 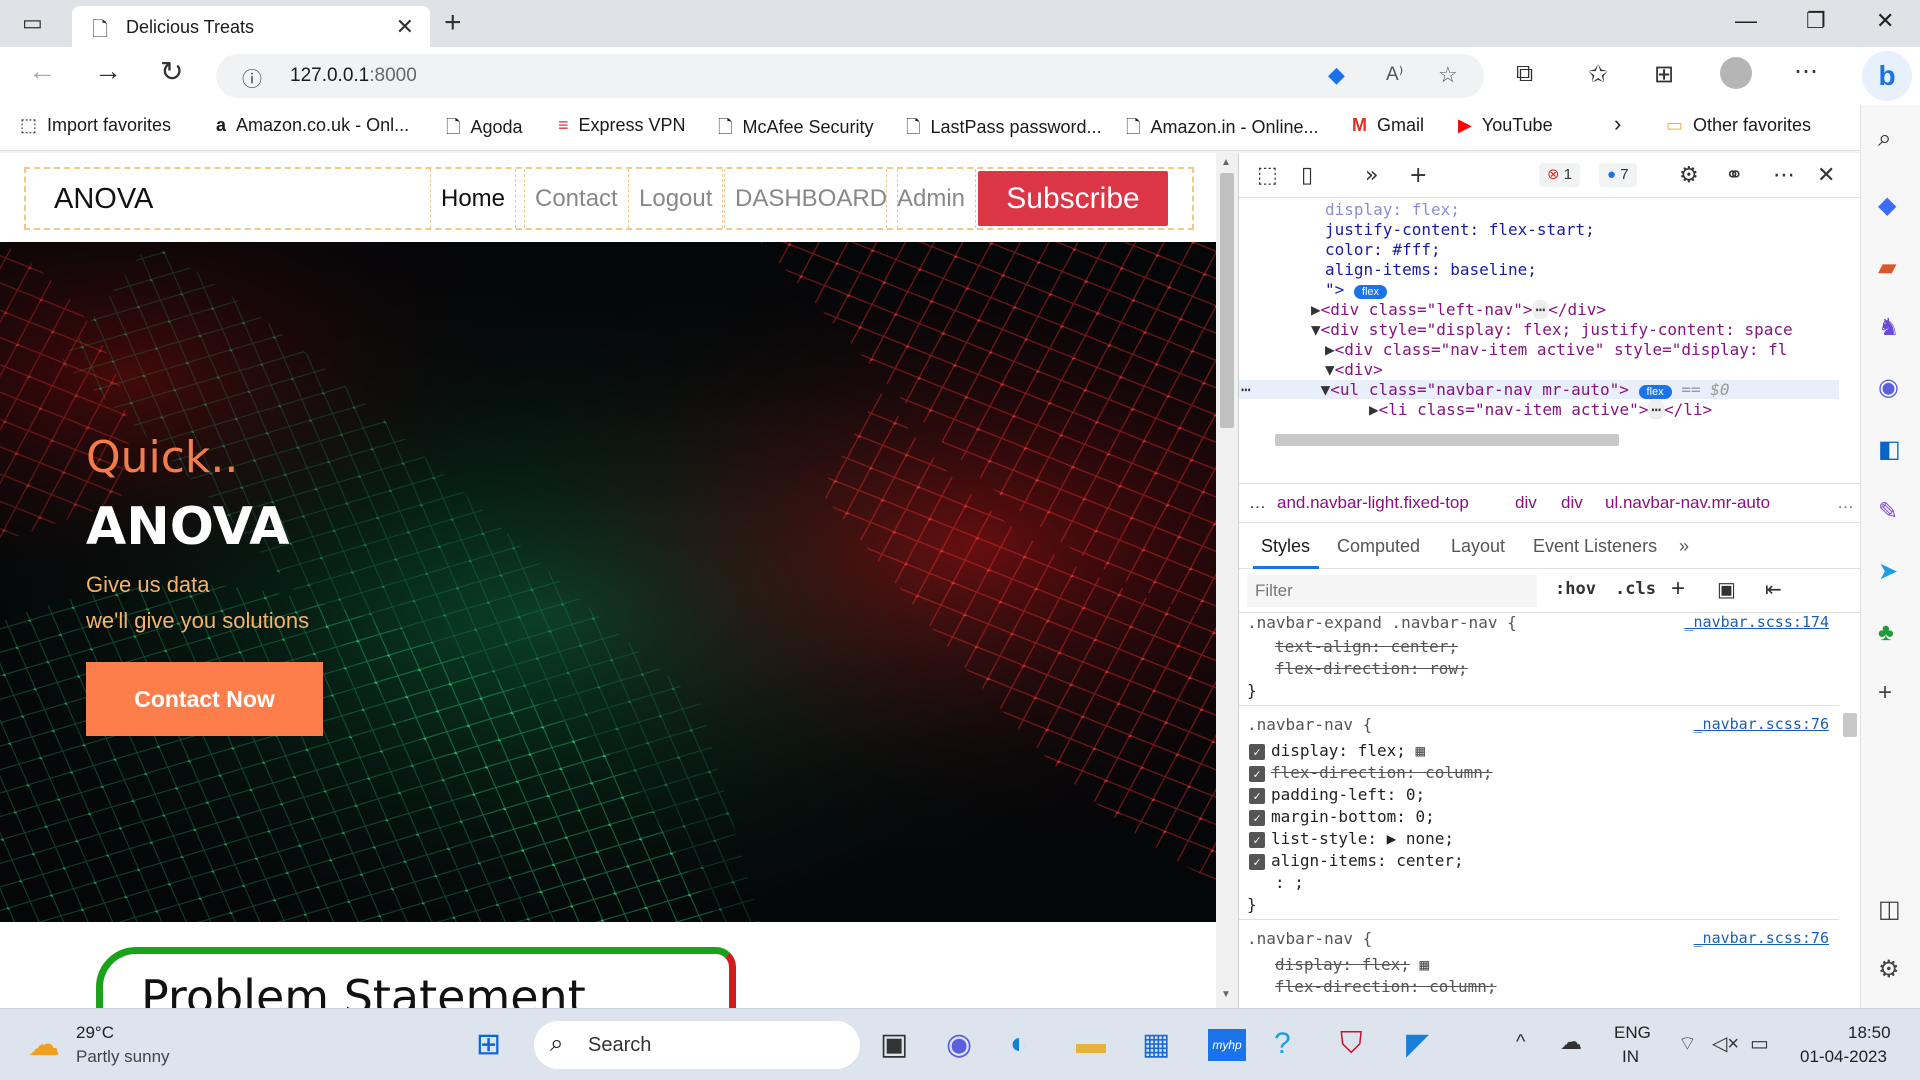 What do you see at coordinates (1382, 622) in the screenshot?
I see `rule-selector: .navbar-expand .navbar-nav {` at bounding box center [1382, 622].